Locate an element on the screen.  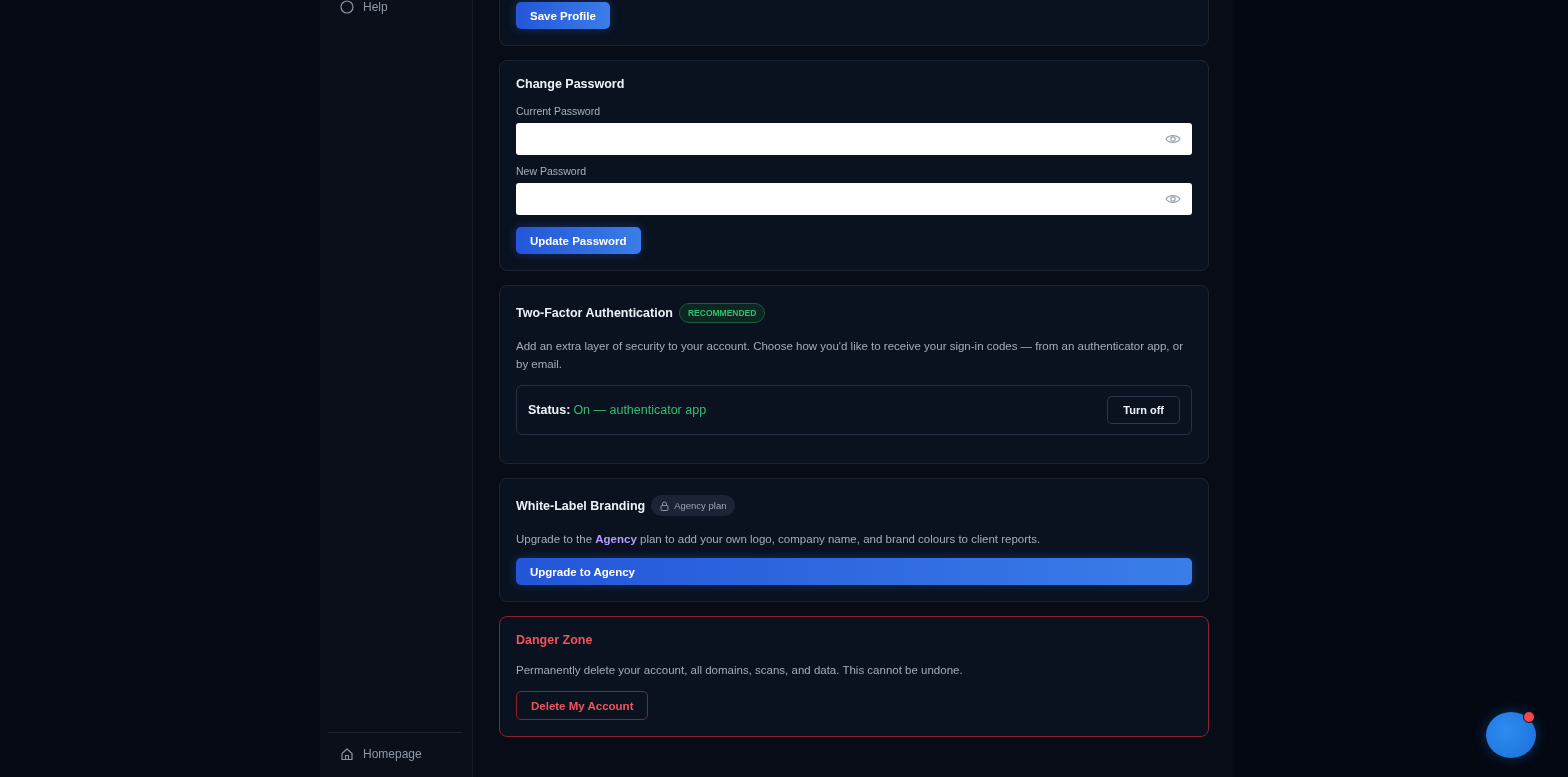
save-profile-button: Save Profile is located at coordinates (563, 15).